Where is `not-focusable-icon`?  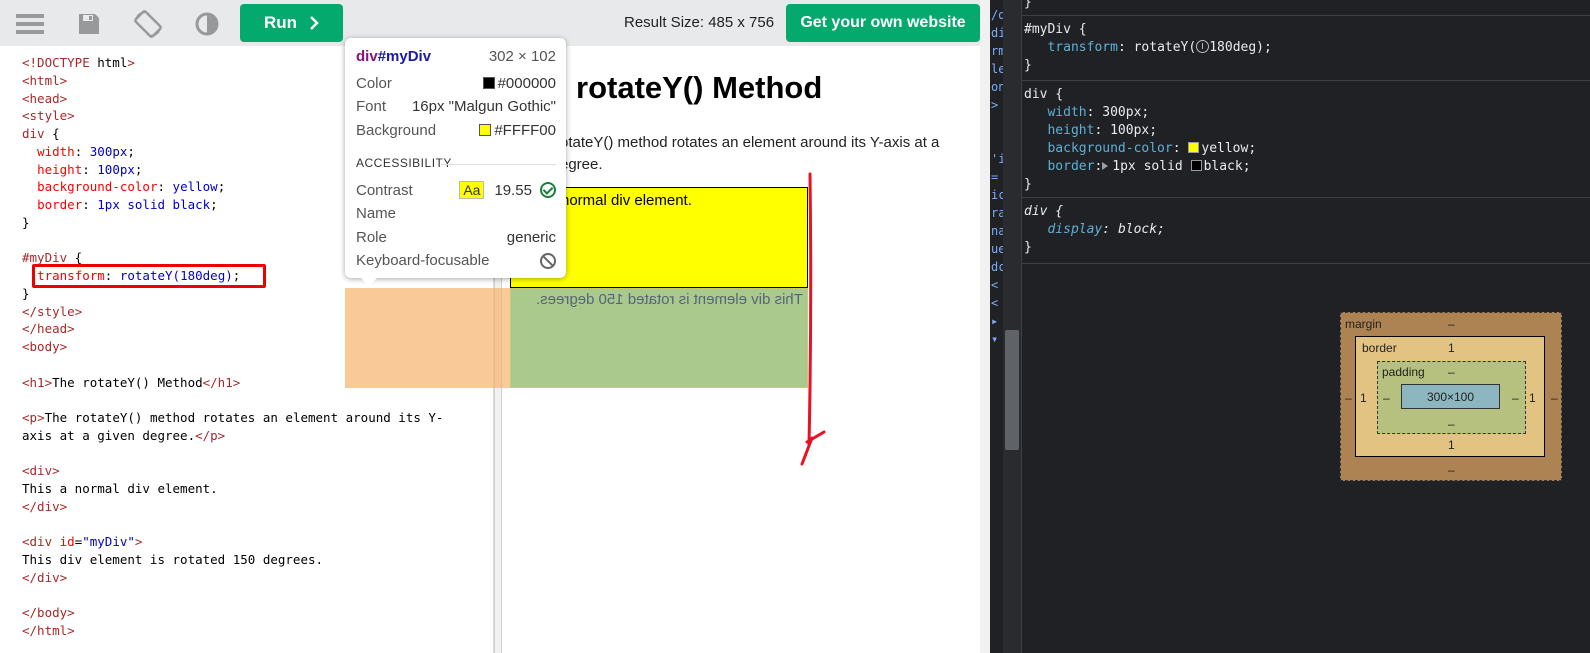 not-focusable-icon is located at coordinates (548, 260).